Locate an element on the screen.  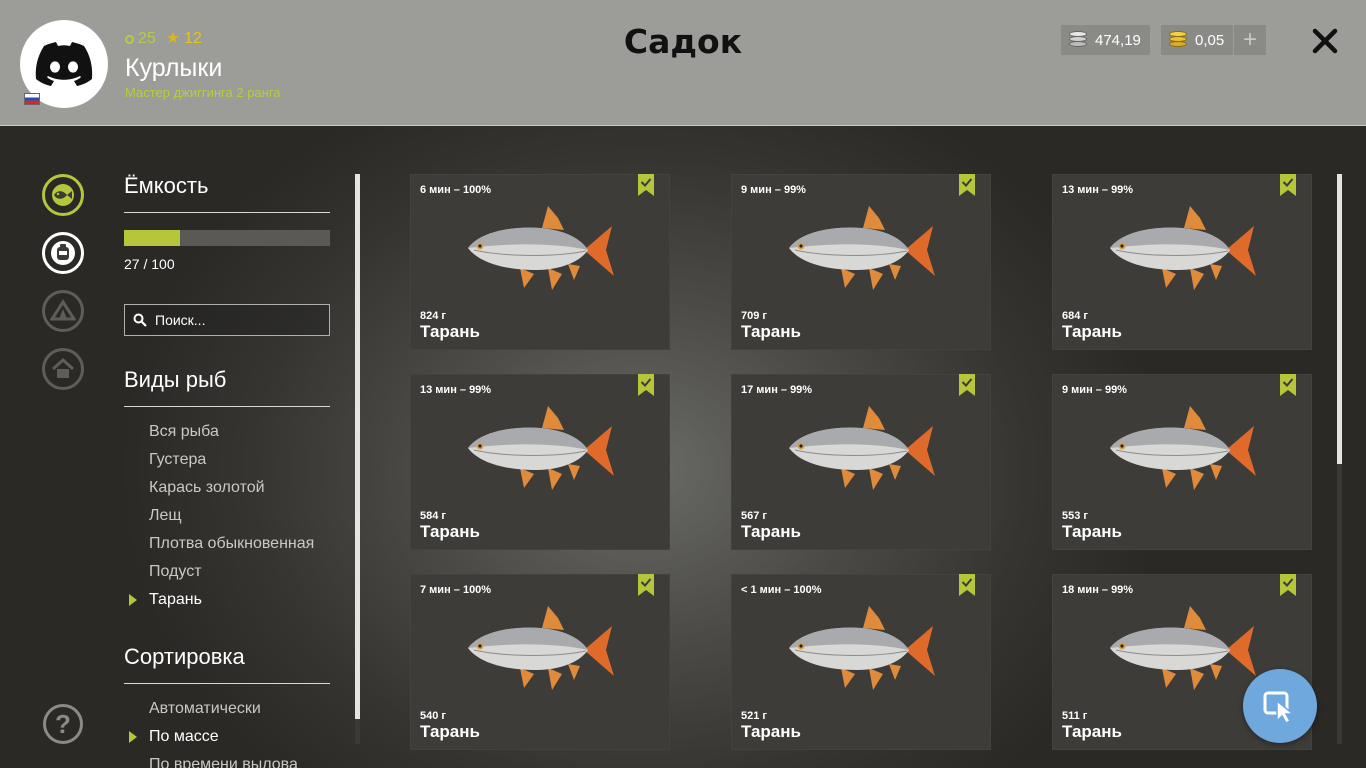
filter-scrollbar-thumb is located at coordinates (357, 446).